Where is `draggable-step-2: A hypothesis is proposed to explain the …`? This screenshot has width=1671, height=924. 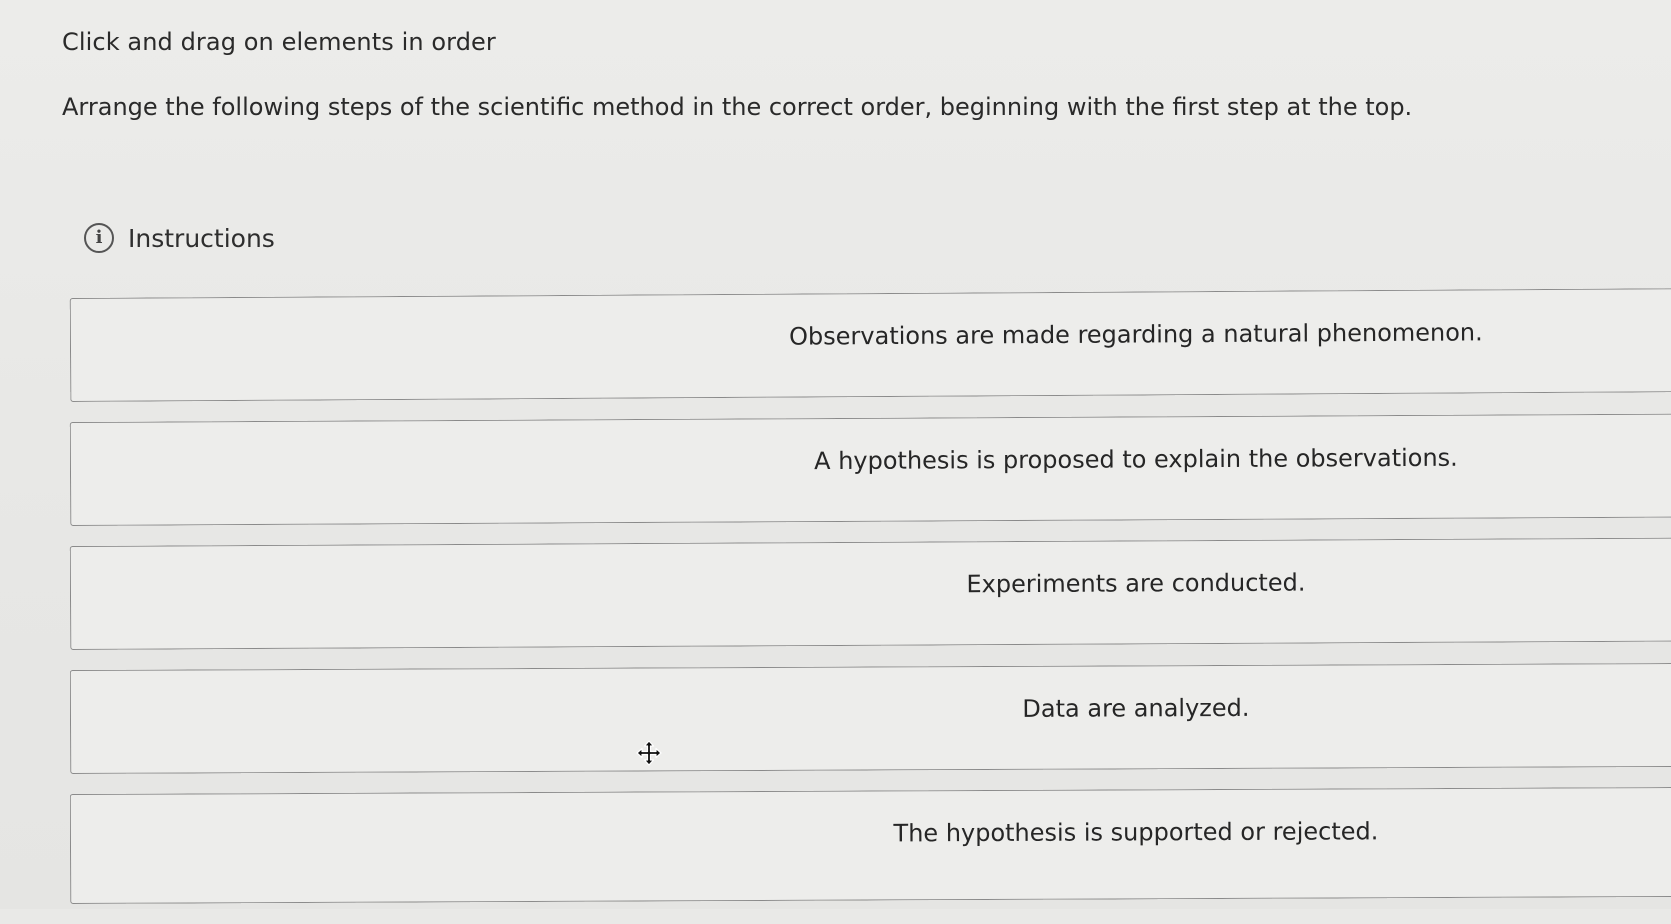
draggable-step-2: A hypothesis is proposed to explain the … is located at coordinates (870, 469).